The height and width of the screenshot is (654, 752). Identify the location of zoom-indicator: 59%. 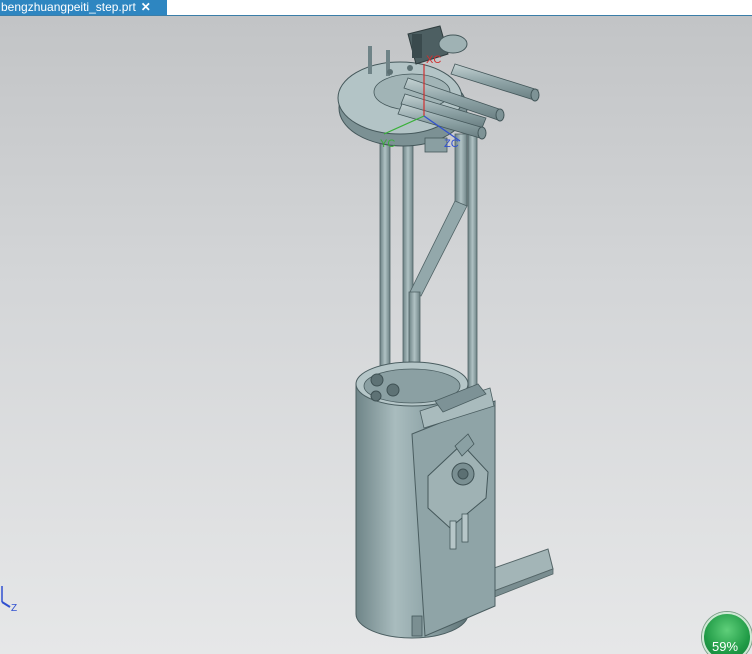
(726, 632).